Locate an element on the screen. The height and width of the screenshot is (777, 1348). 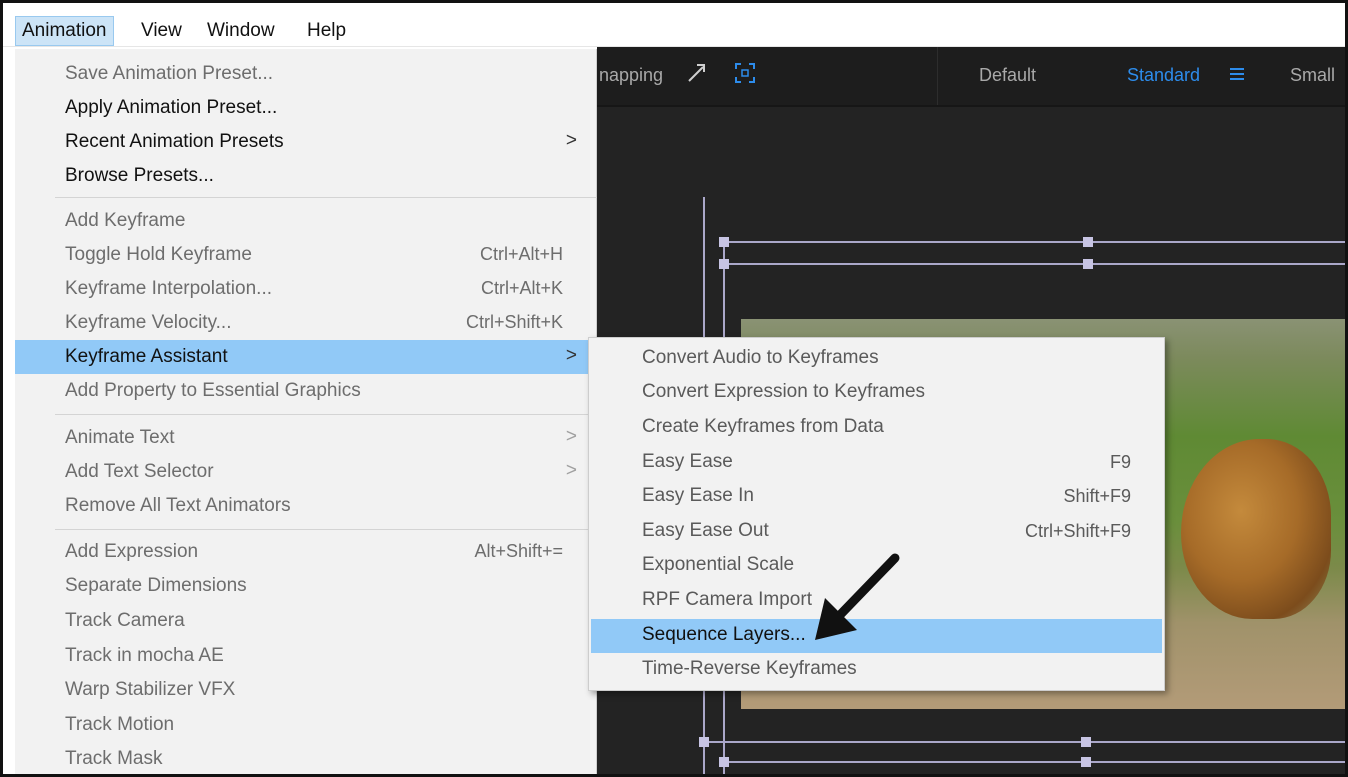
menu-window: Window is located at coordinates (241, 31).